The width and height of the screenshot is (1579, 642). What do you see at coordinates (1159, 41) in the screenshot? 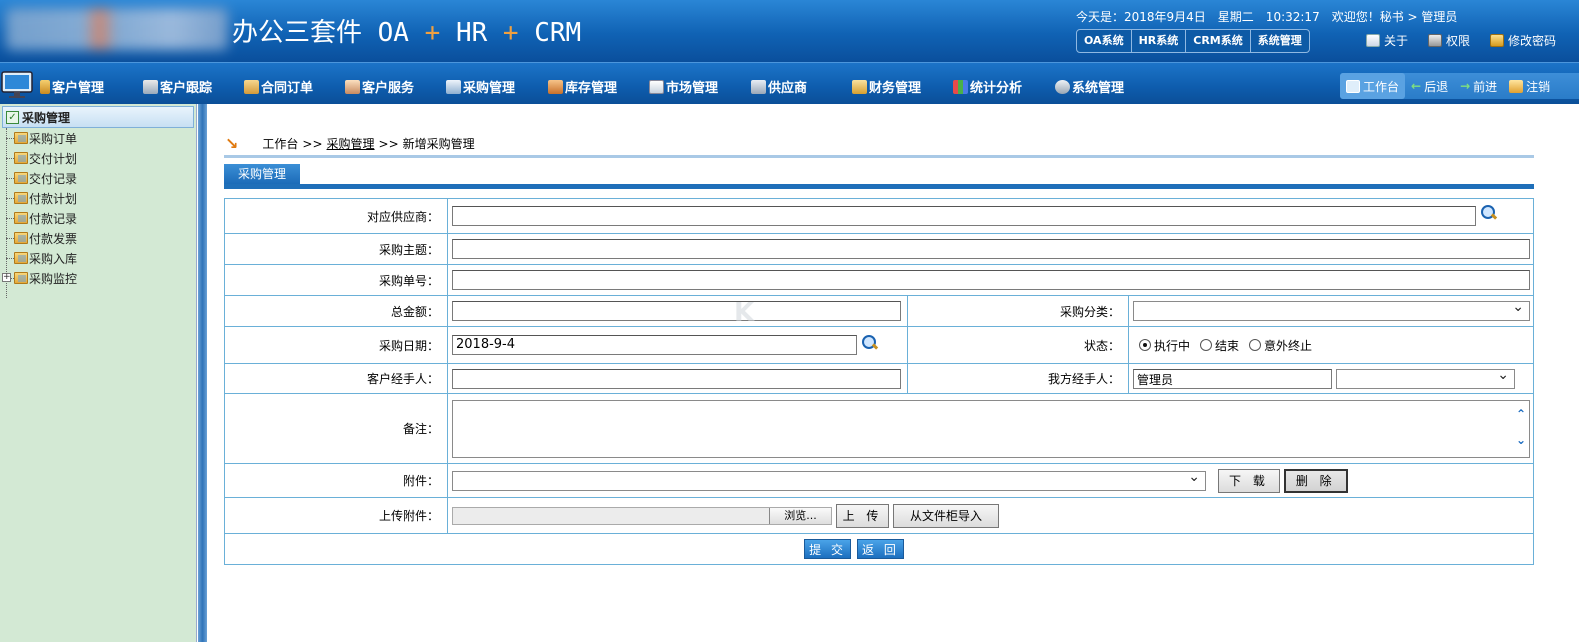
I see `tab-hr-system: HR系统` at bounding box center [1159, 41].